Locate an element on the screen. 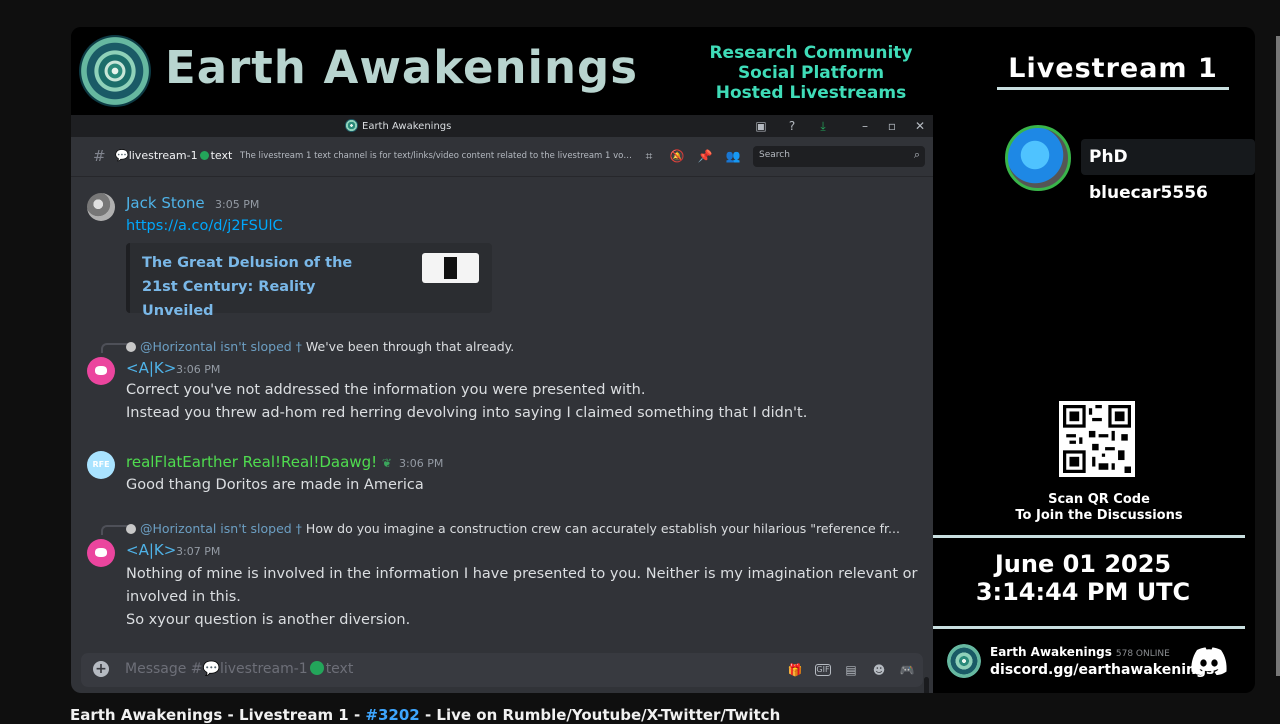 The width and height of the screenshot is (1280, 724). window-title-text: Earth Awakenings is located at coordinates (407, 126).